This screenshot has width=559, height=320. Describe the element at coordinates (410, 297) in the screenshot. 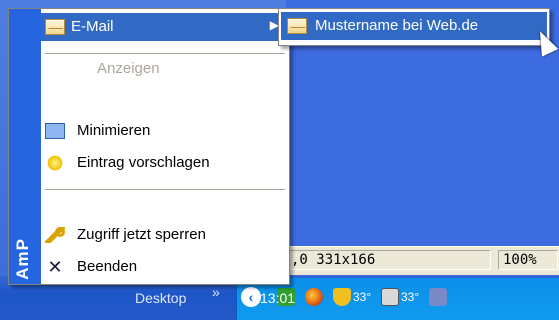

I see `temperature-readout-2: 33°` at that location.